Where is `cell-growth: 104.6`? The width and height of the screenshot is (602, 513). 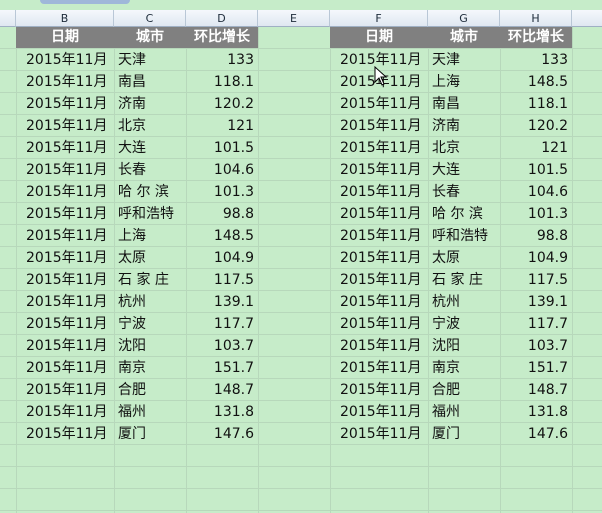
cell-growth: 104.6 is located at coordinates (222, 170).